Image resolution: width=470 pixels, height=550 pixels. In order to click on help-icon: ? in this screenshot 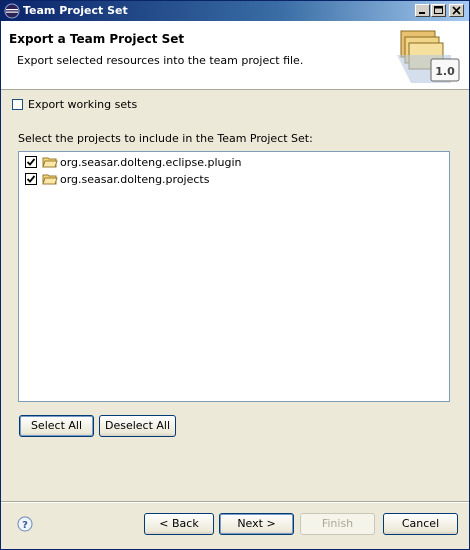, I will do `click(25, 524)`.